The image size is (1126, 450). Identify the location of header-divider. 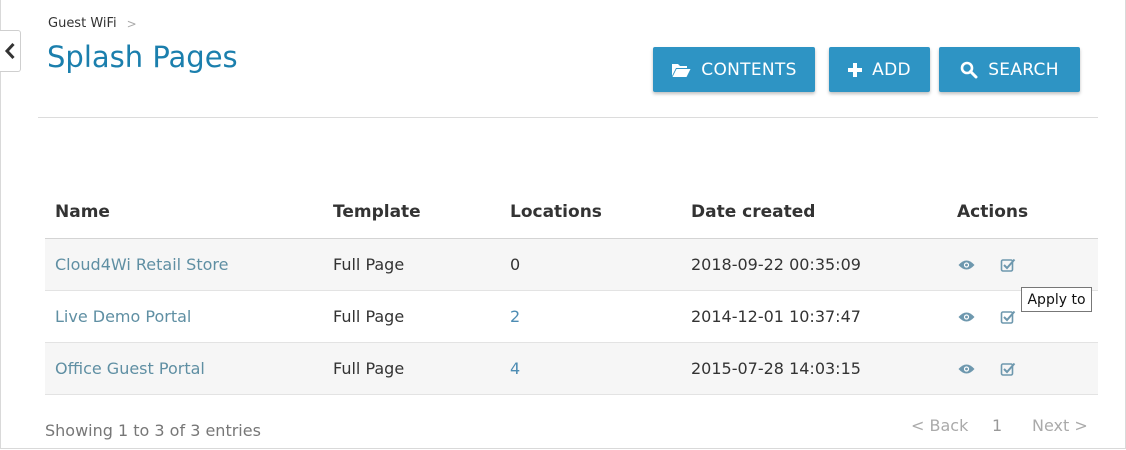
(568, 117).